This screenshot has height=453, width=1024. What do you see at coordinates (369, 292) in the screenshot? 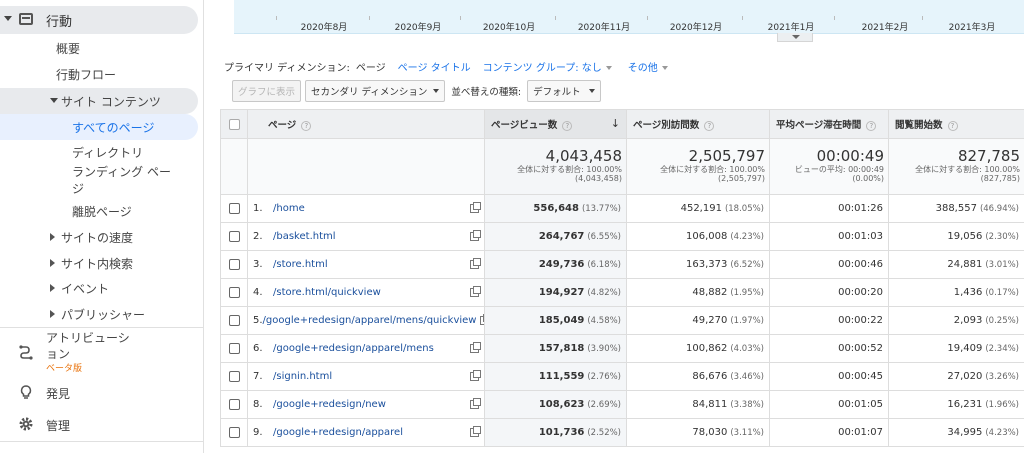
I see `page-path-link: /store.html/quickview` at bounding box center [369, 292].